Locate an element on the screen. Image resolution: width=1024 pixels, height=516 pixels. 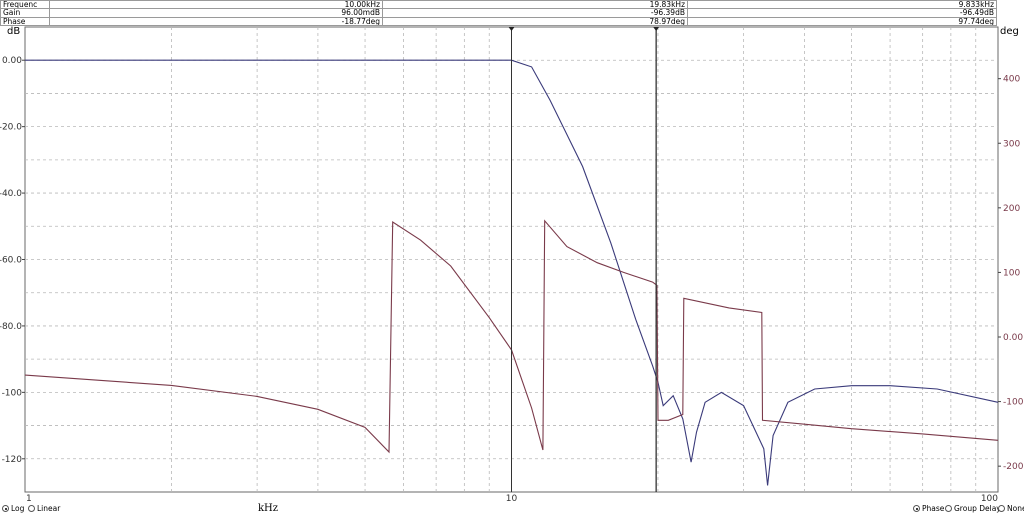
scale-log-radio: Log is located at coordinates (13, 508).